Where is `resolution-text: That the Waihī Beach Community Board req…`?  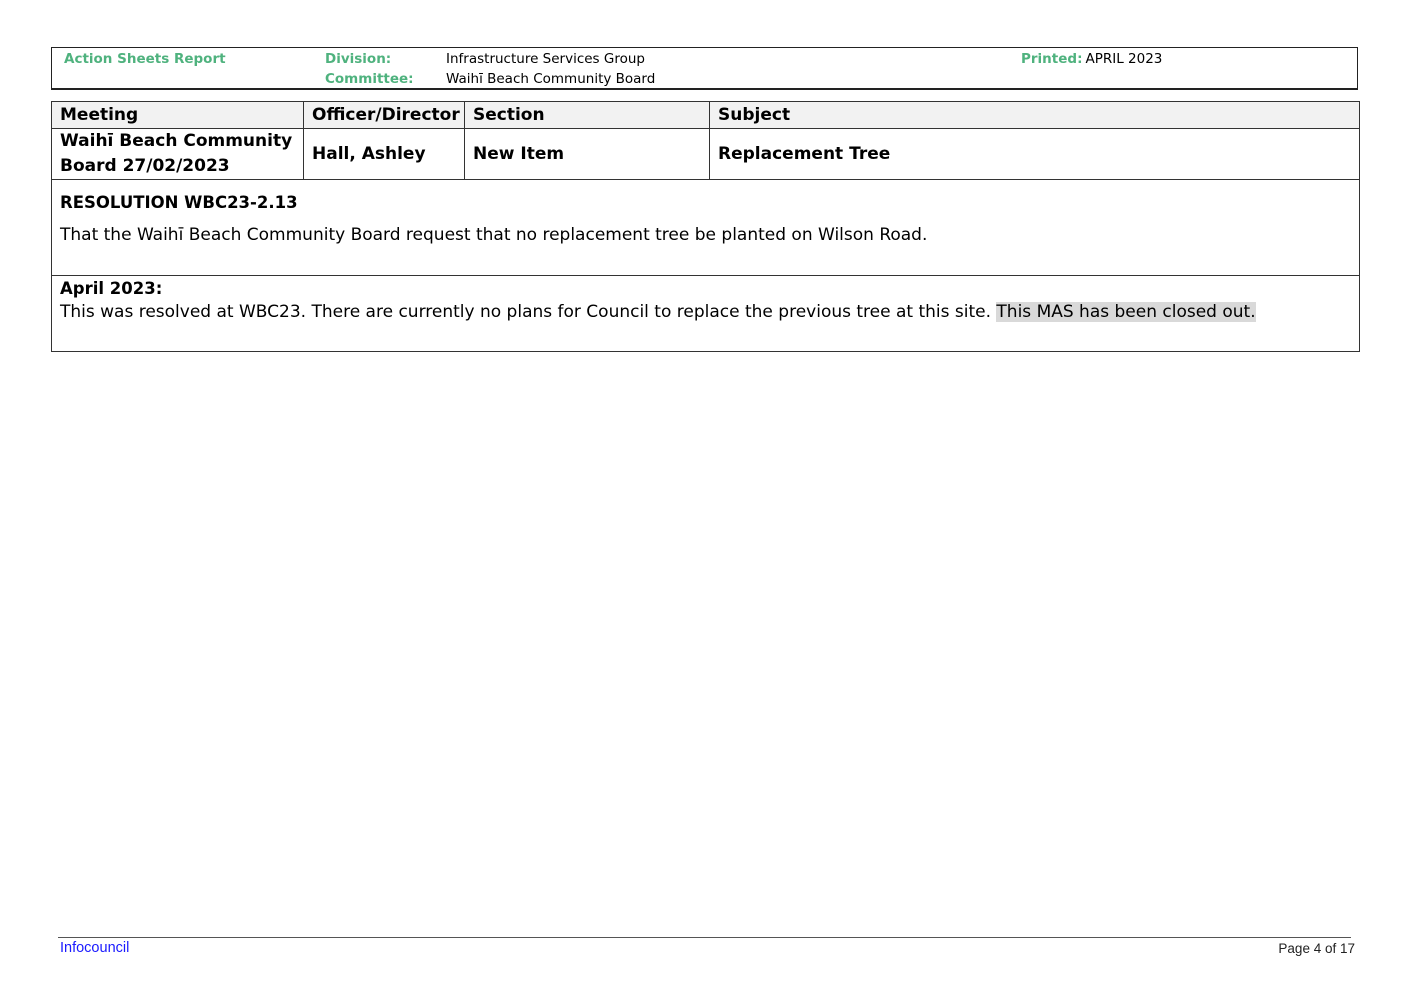 resolution-text: That the Waihī Beach Community Board req… is located at coordinates (494, 235).